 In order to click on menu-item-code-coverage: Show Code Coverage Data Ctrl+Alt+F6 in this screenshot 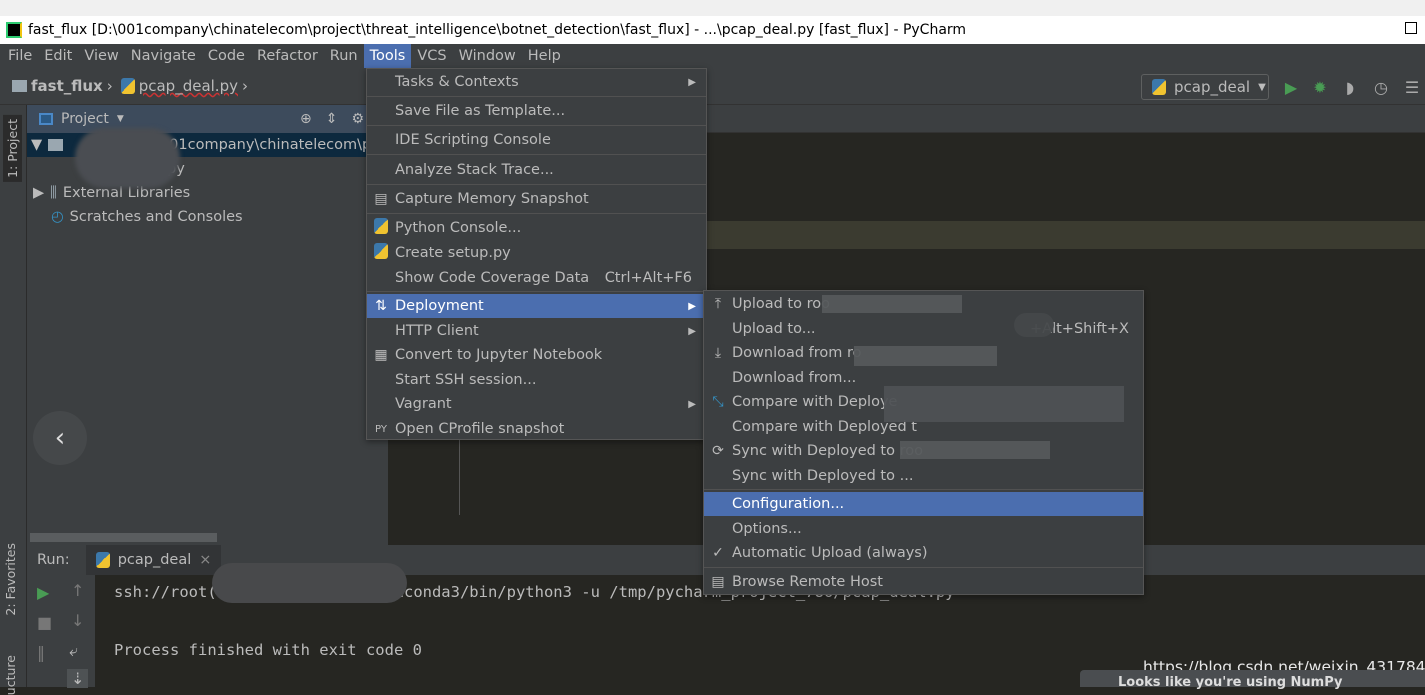, I will do `click(536, 278)`.